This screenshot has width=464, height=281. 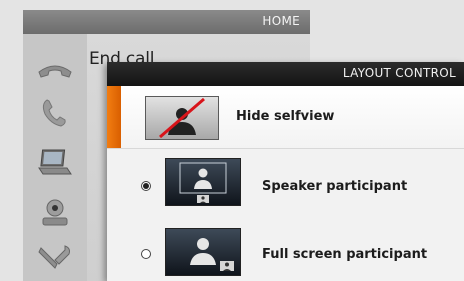 I want to click on camera-icon, so click(x=55, y=213).